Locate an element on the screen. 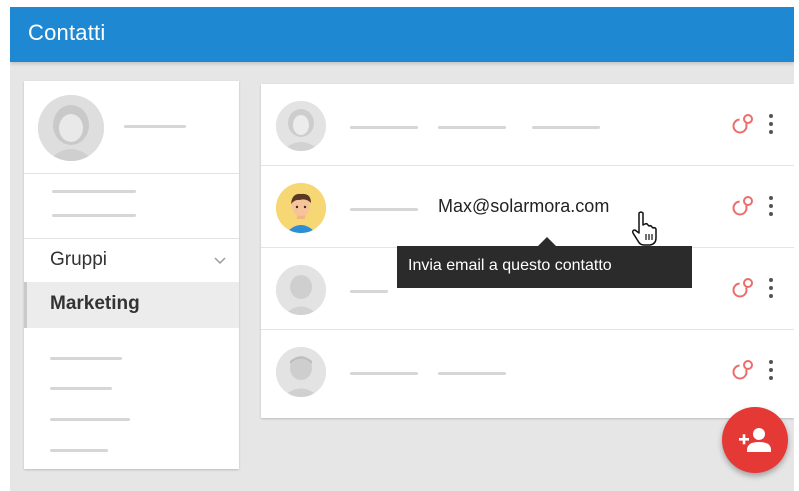 The height and width of the screenshot is (491, 799). contact-email-link: Max@solarmora.com is located at coordinates (523, 206).